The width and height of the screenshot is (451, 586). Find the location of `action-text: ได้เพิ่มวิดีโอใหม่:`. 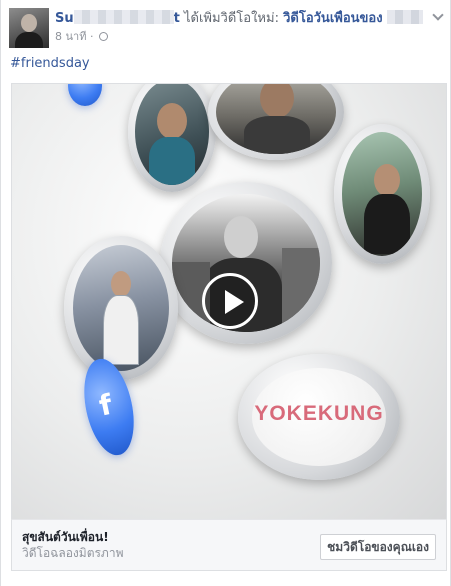

action-text: ได้เพิ่มวิดีโอใหม่: is located at coordinates (231, 18).